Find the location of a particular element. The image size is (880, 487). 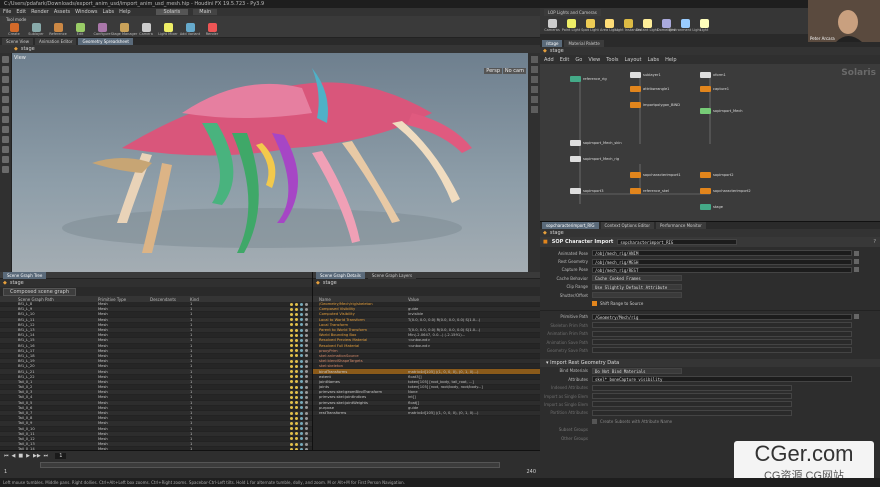

light-tool-icon is located at coordinates (5, 159).